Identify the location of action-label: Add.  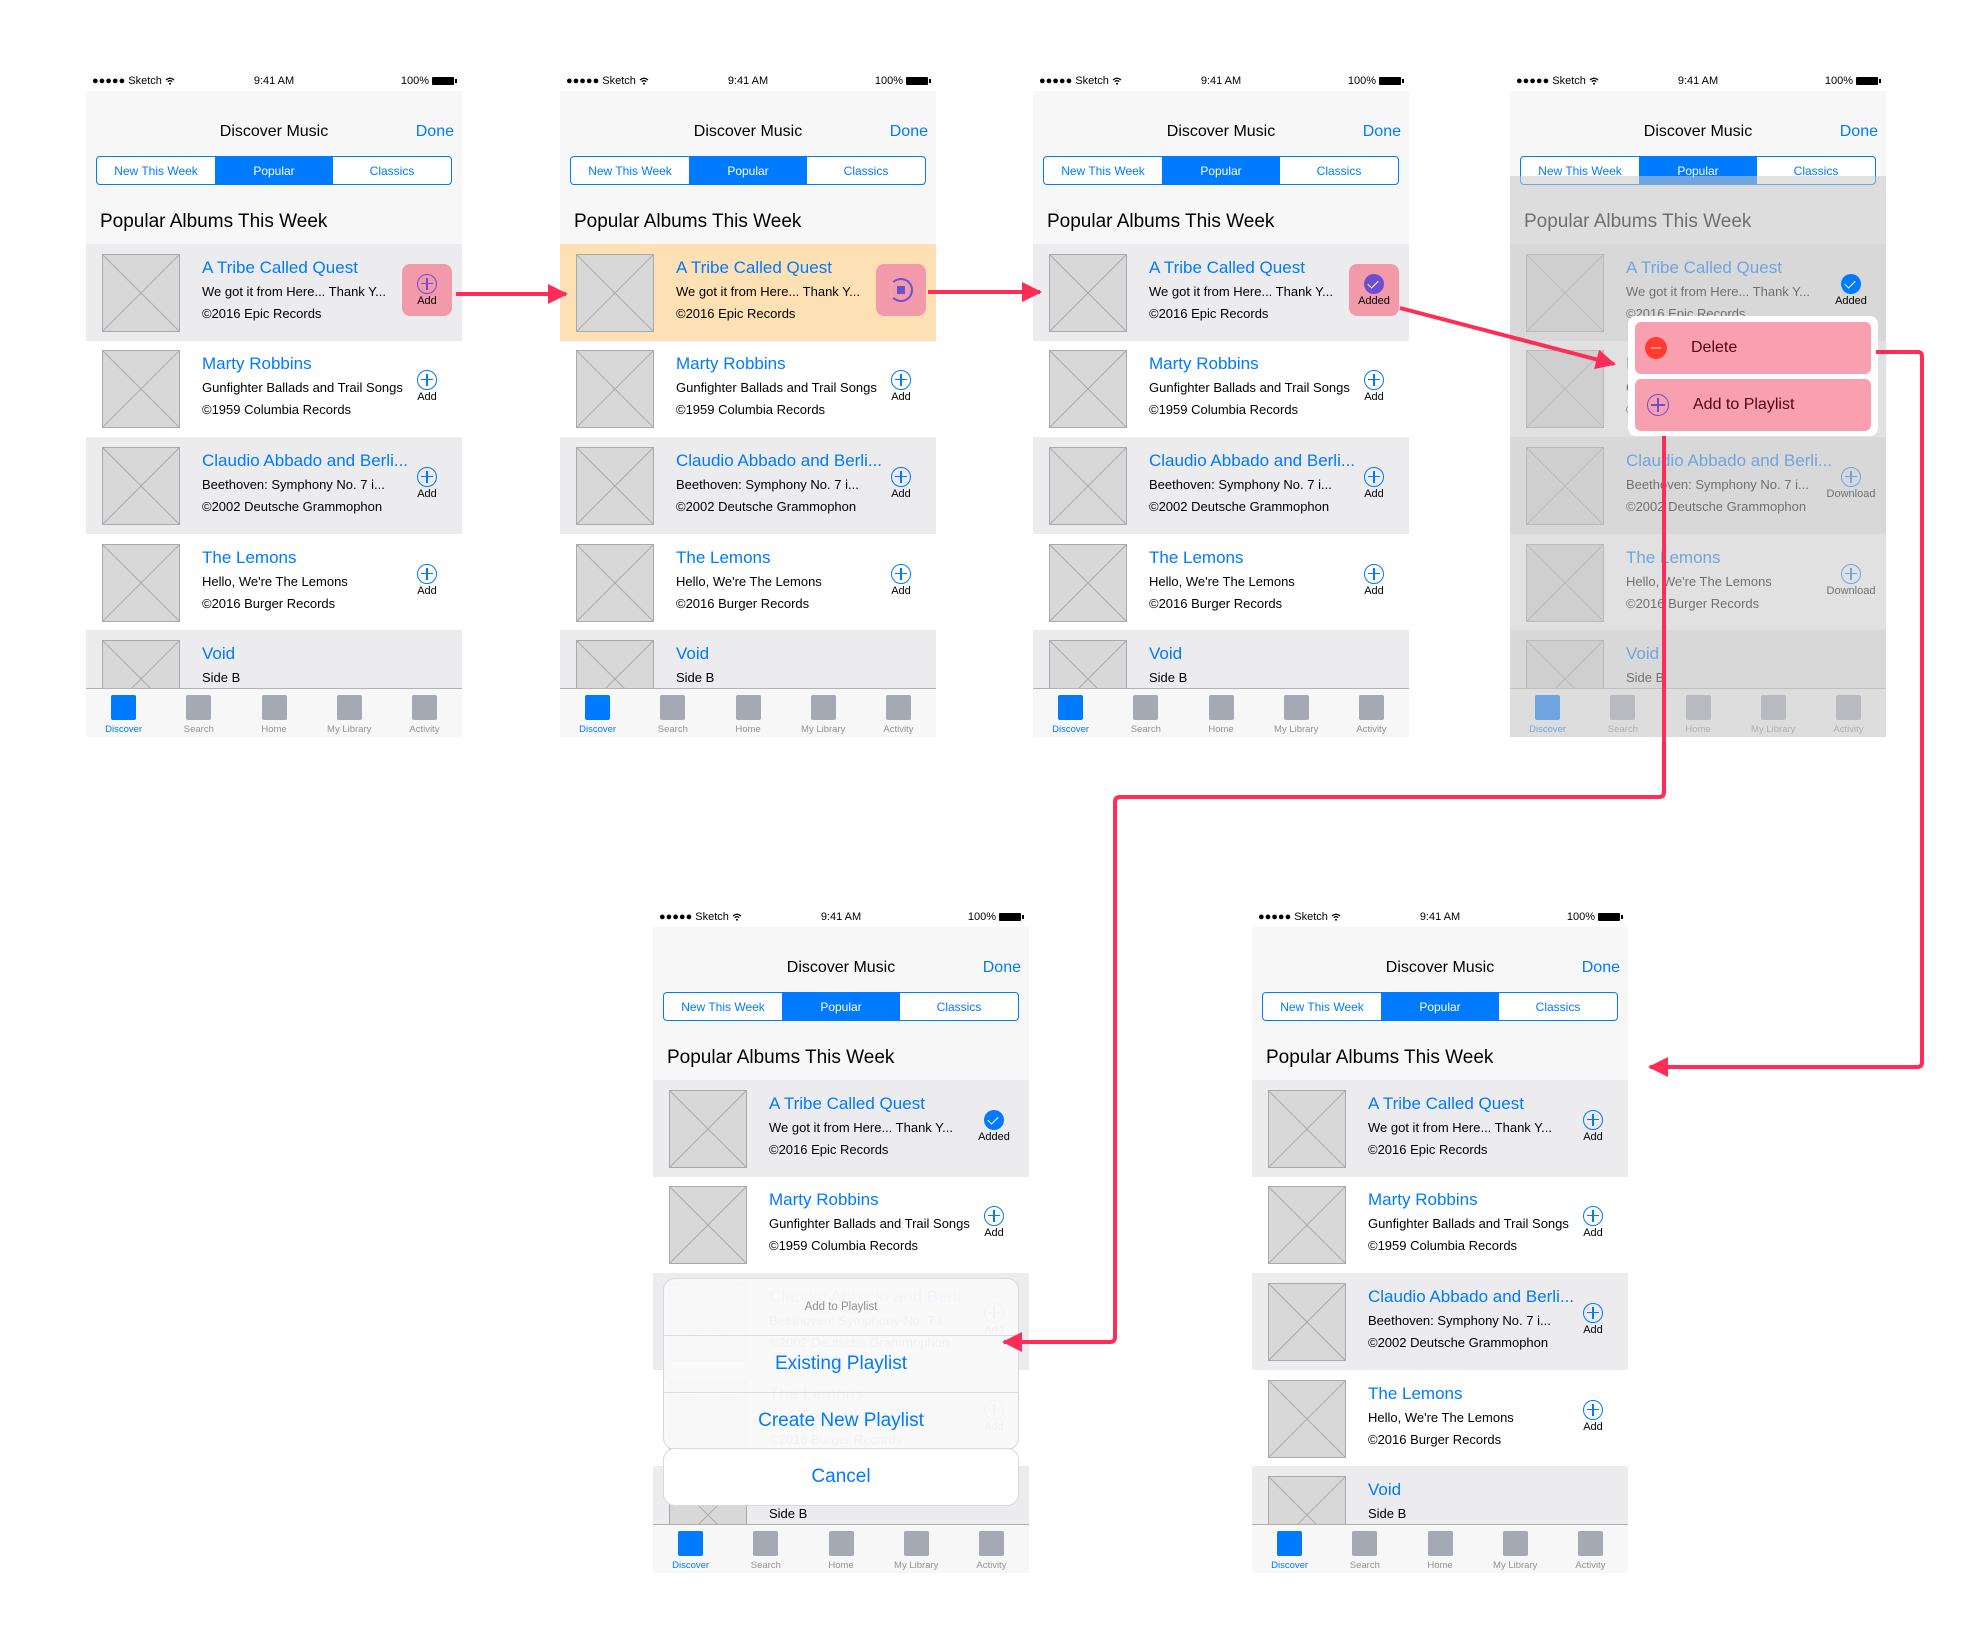
(1374, 590).